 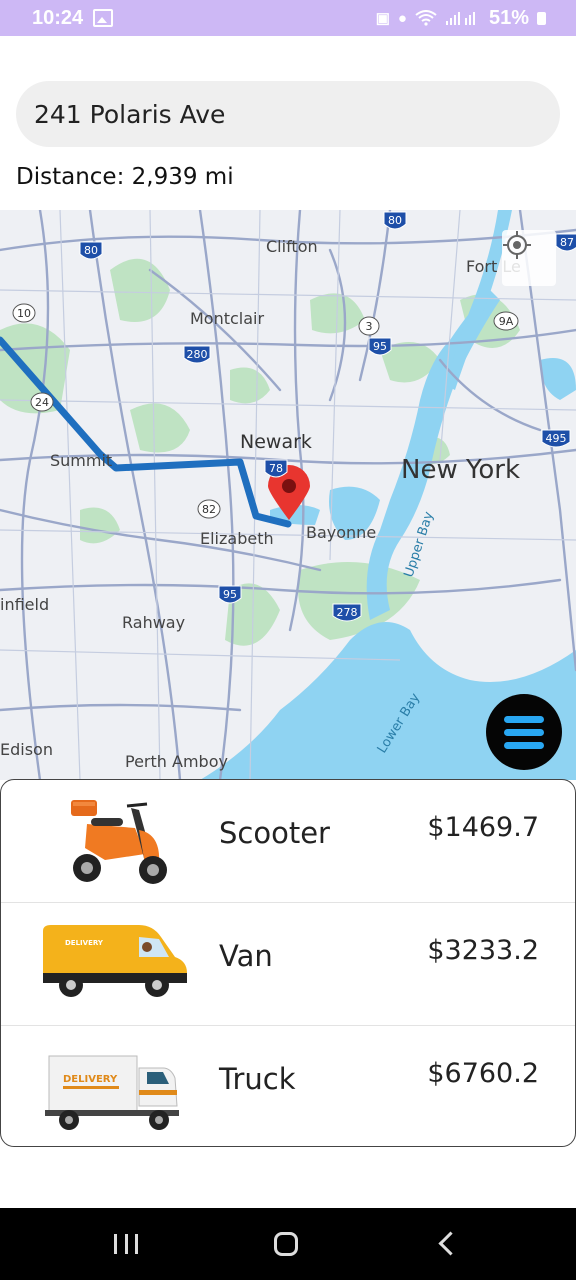 What do you see at coordinates (237, 538) in the screenshot?
I see `map-label-elizabeth: Elizabeth` at bounding box center [237, 538].